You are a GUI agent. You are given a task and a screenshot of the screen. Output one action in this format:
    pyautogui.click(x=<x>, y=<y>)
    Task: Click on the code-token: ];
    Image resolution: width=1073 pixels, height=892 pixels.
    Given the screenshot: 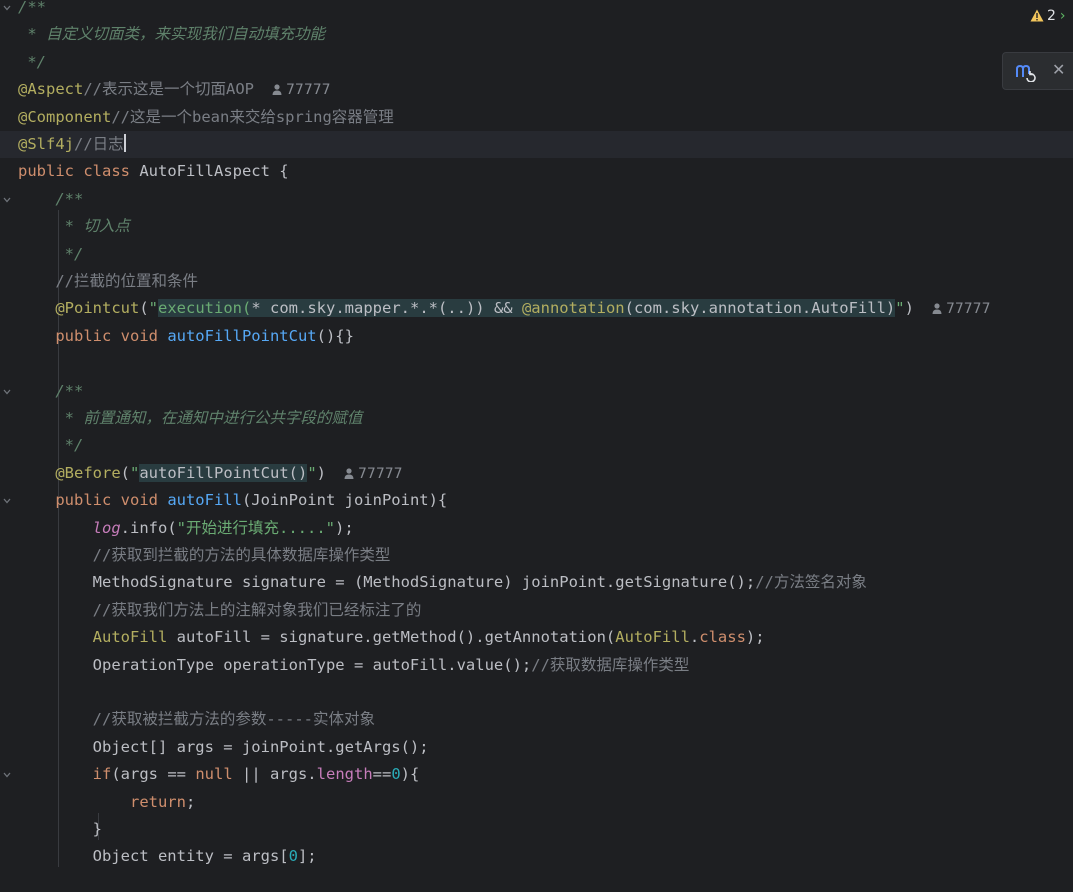 What is the action you would take?
    pyautogui.click(x=307, y=856)
    